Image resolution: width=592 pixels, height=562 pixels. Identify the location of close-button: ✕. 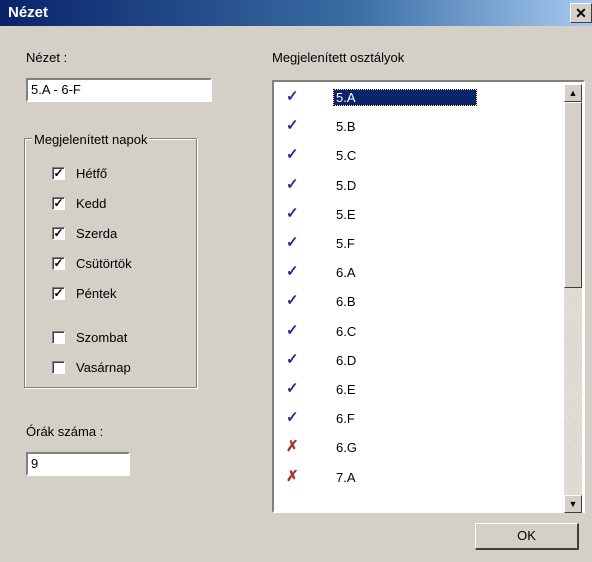
(581, 13).